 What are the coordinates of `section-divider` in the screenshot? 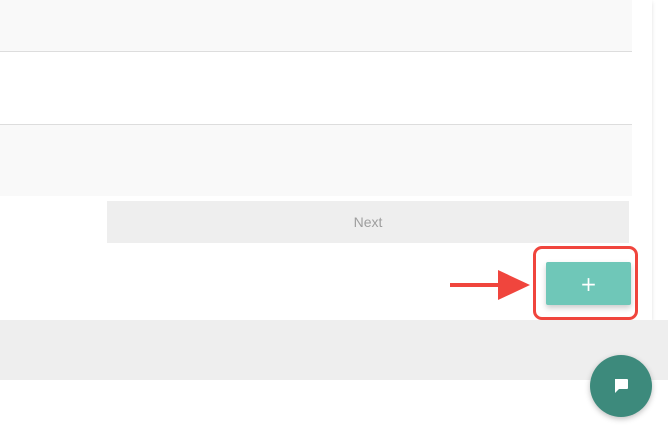 It's located at (334, 350).